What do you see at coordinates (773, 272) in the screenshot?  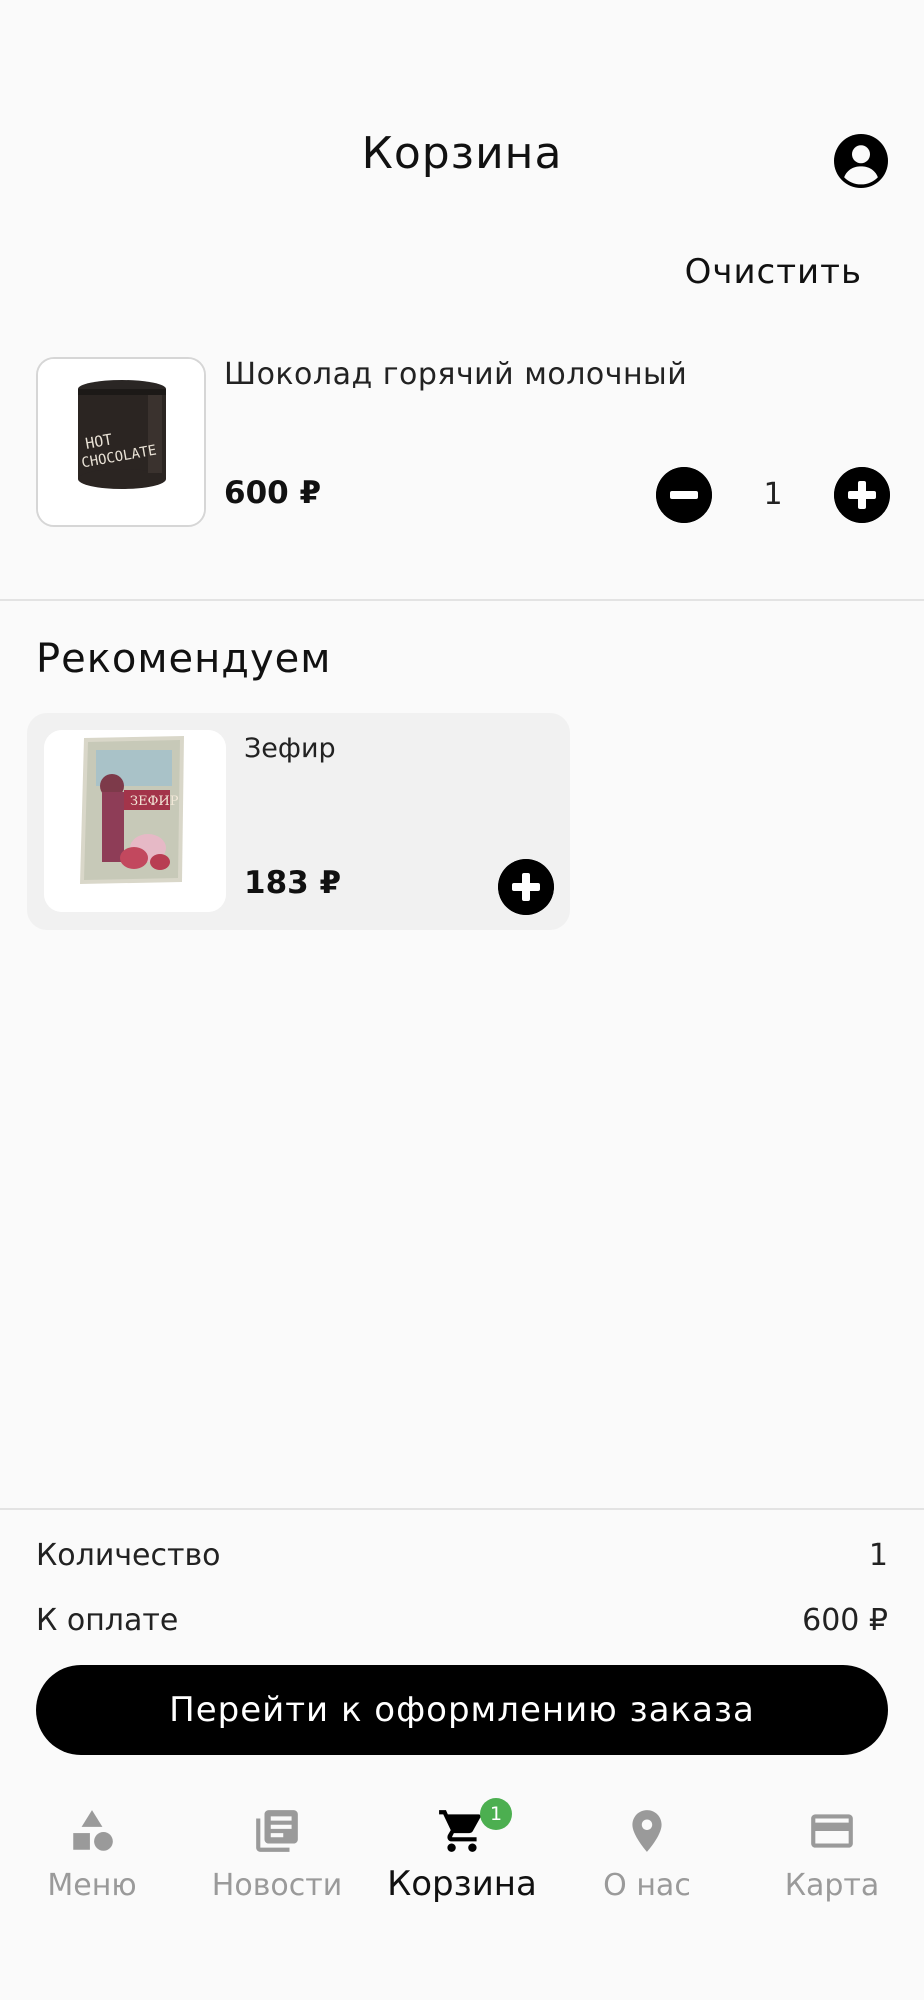 I see `clear-cart-button: Очистить` at bounding box center [773, 272].